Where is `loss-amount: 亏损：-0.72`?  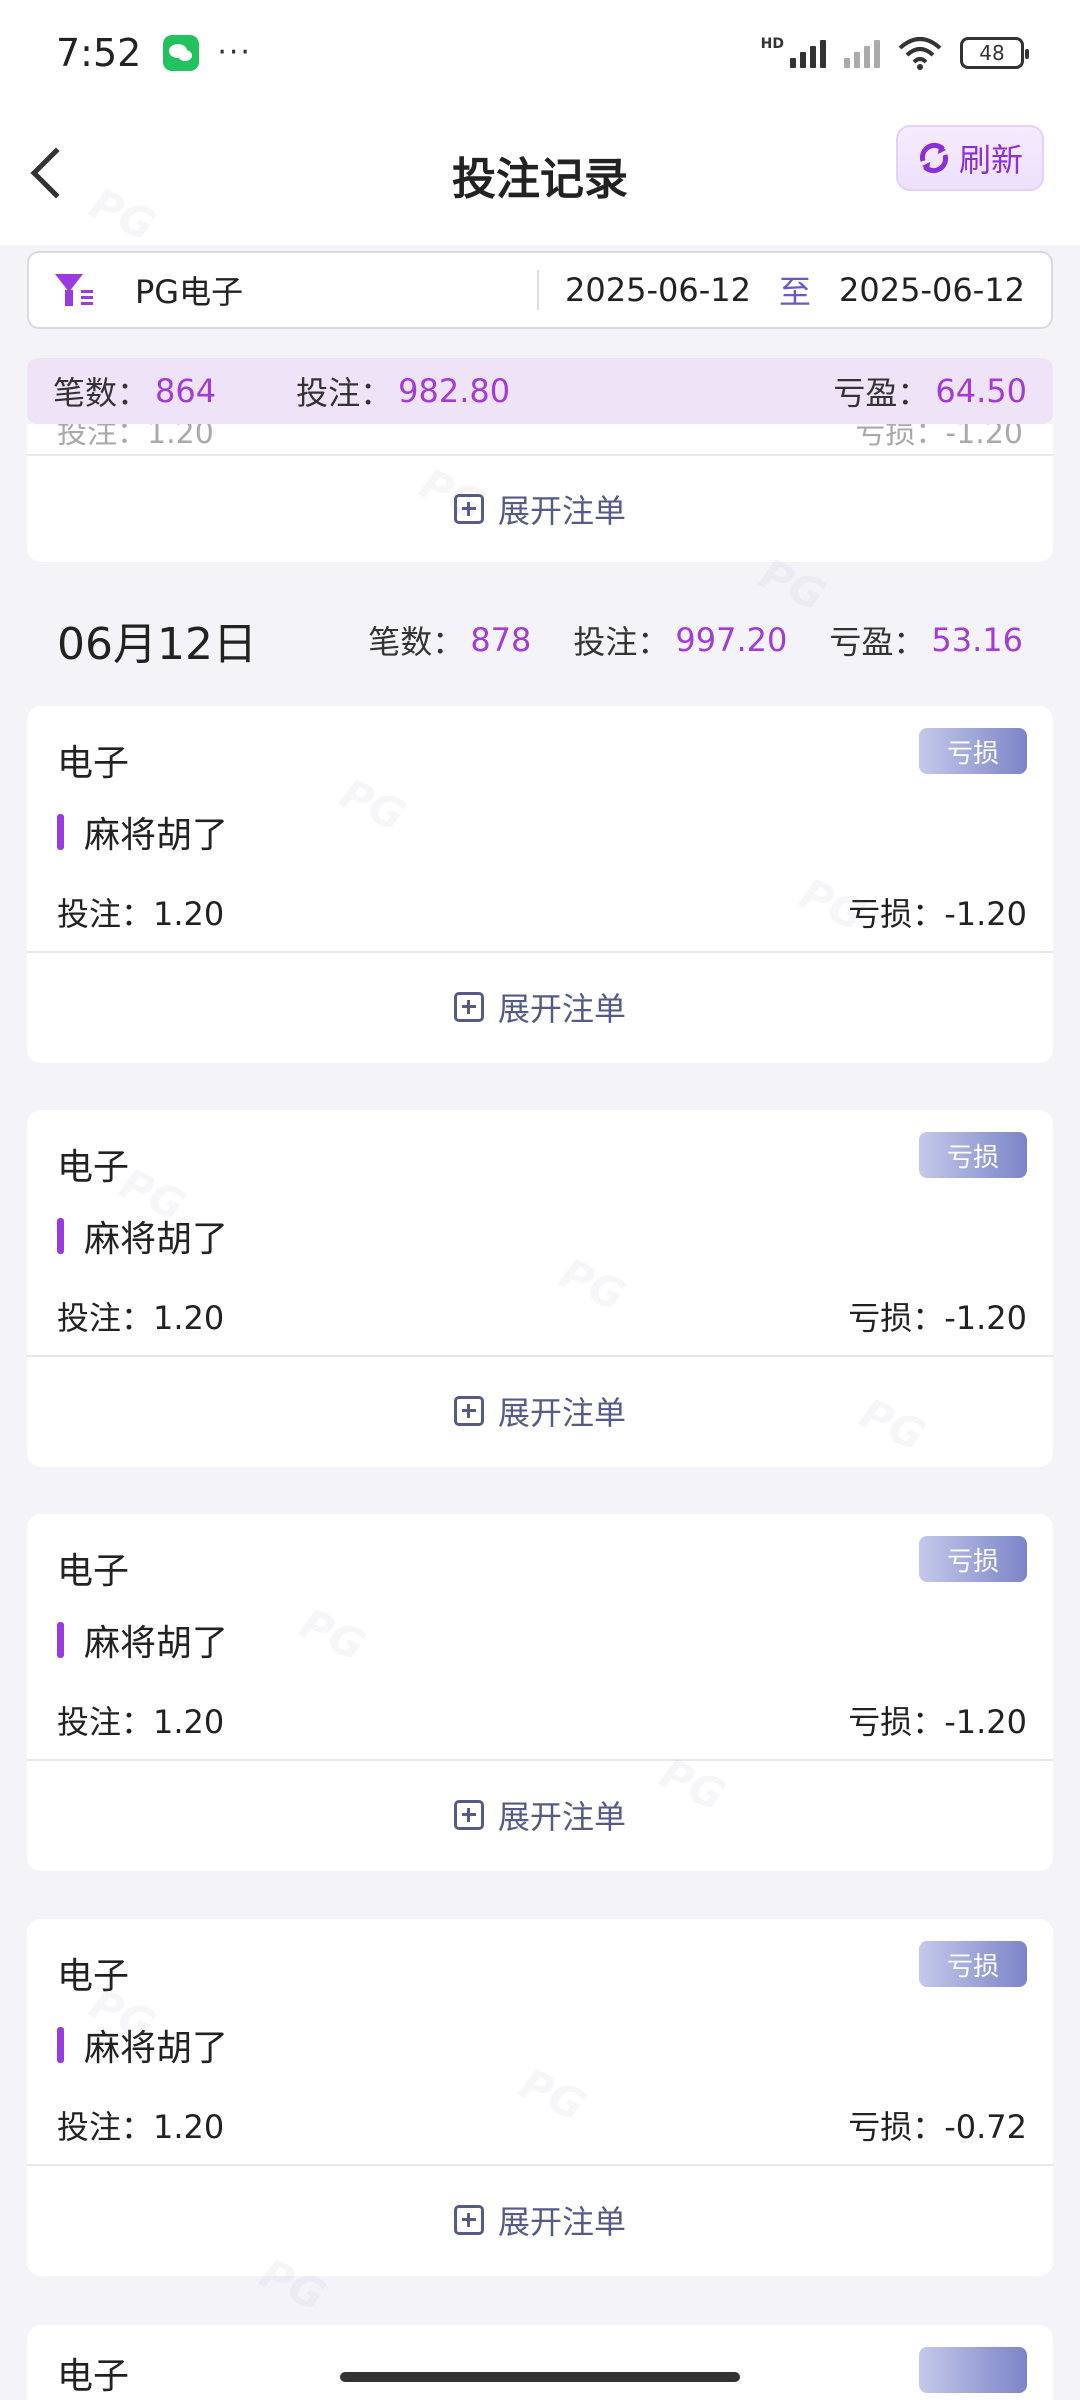
loss-amount: 亏损：-0.72 is located at coordinates (937, 2127).